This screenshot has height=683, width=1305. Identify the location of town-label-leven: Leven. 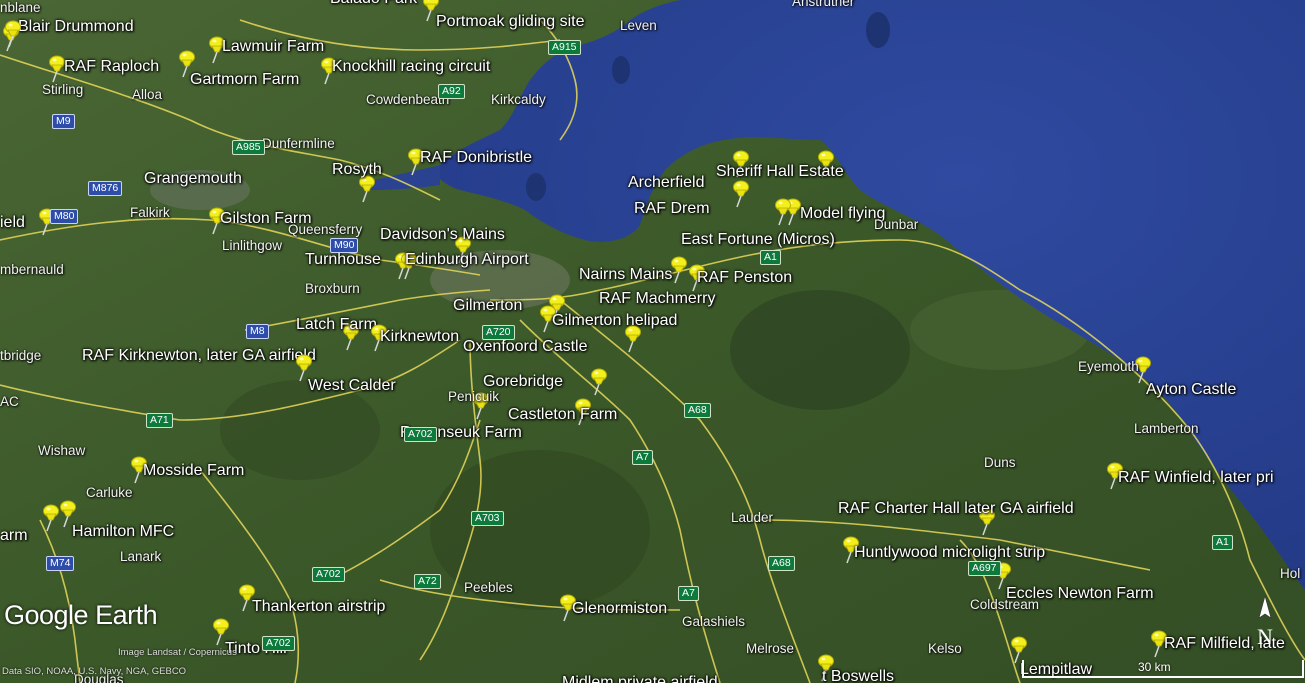
(638, 25).